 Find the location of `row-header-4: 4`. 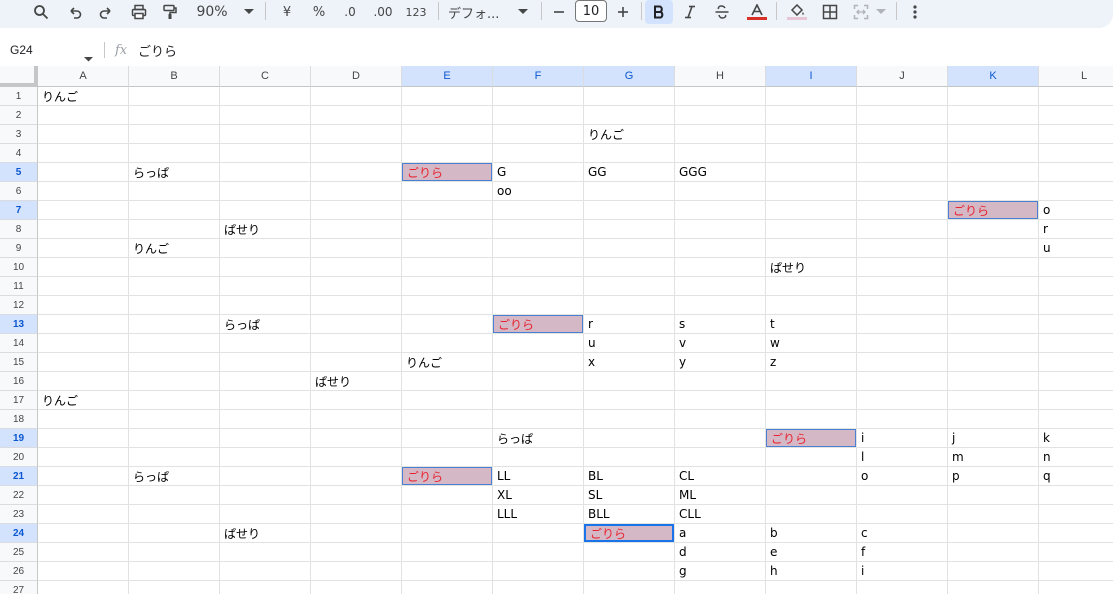

row-header-4: 4 is located at coordinates (19, 153).